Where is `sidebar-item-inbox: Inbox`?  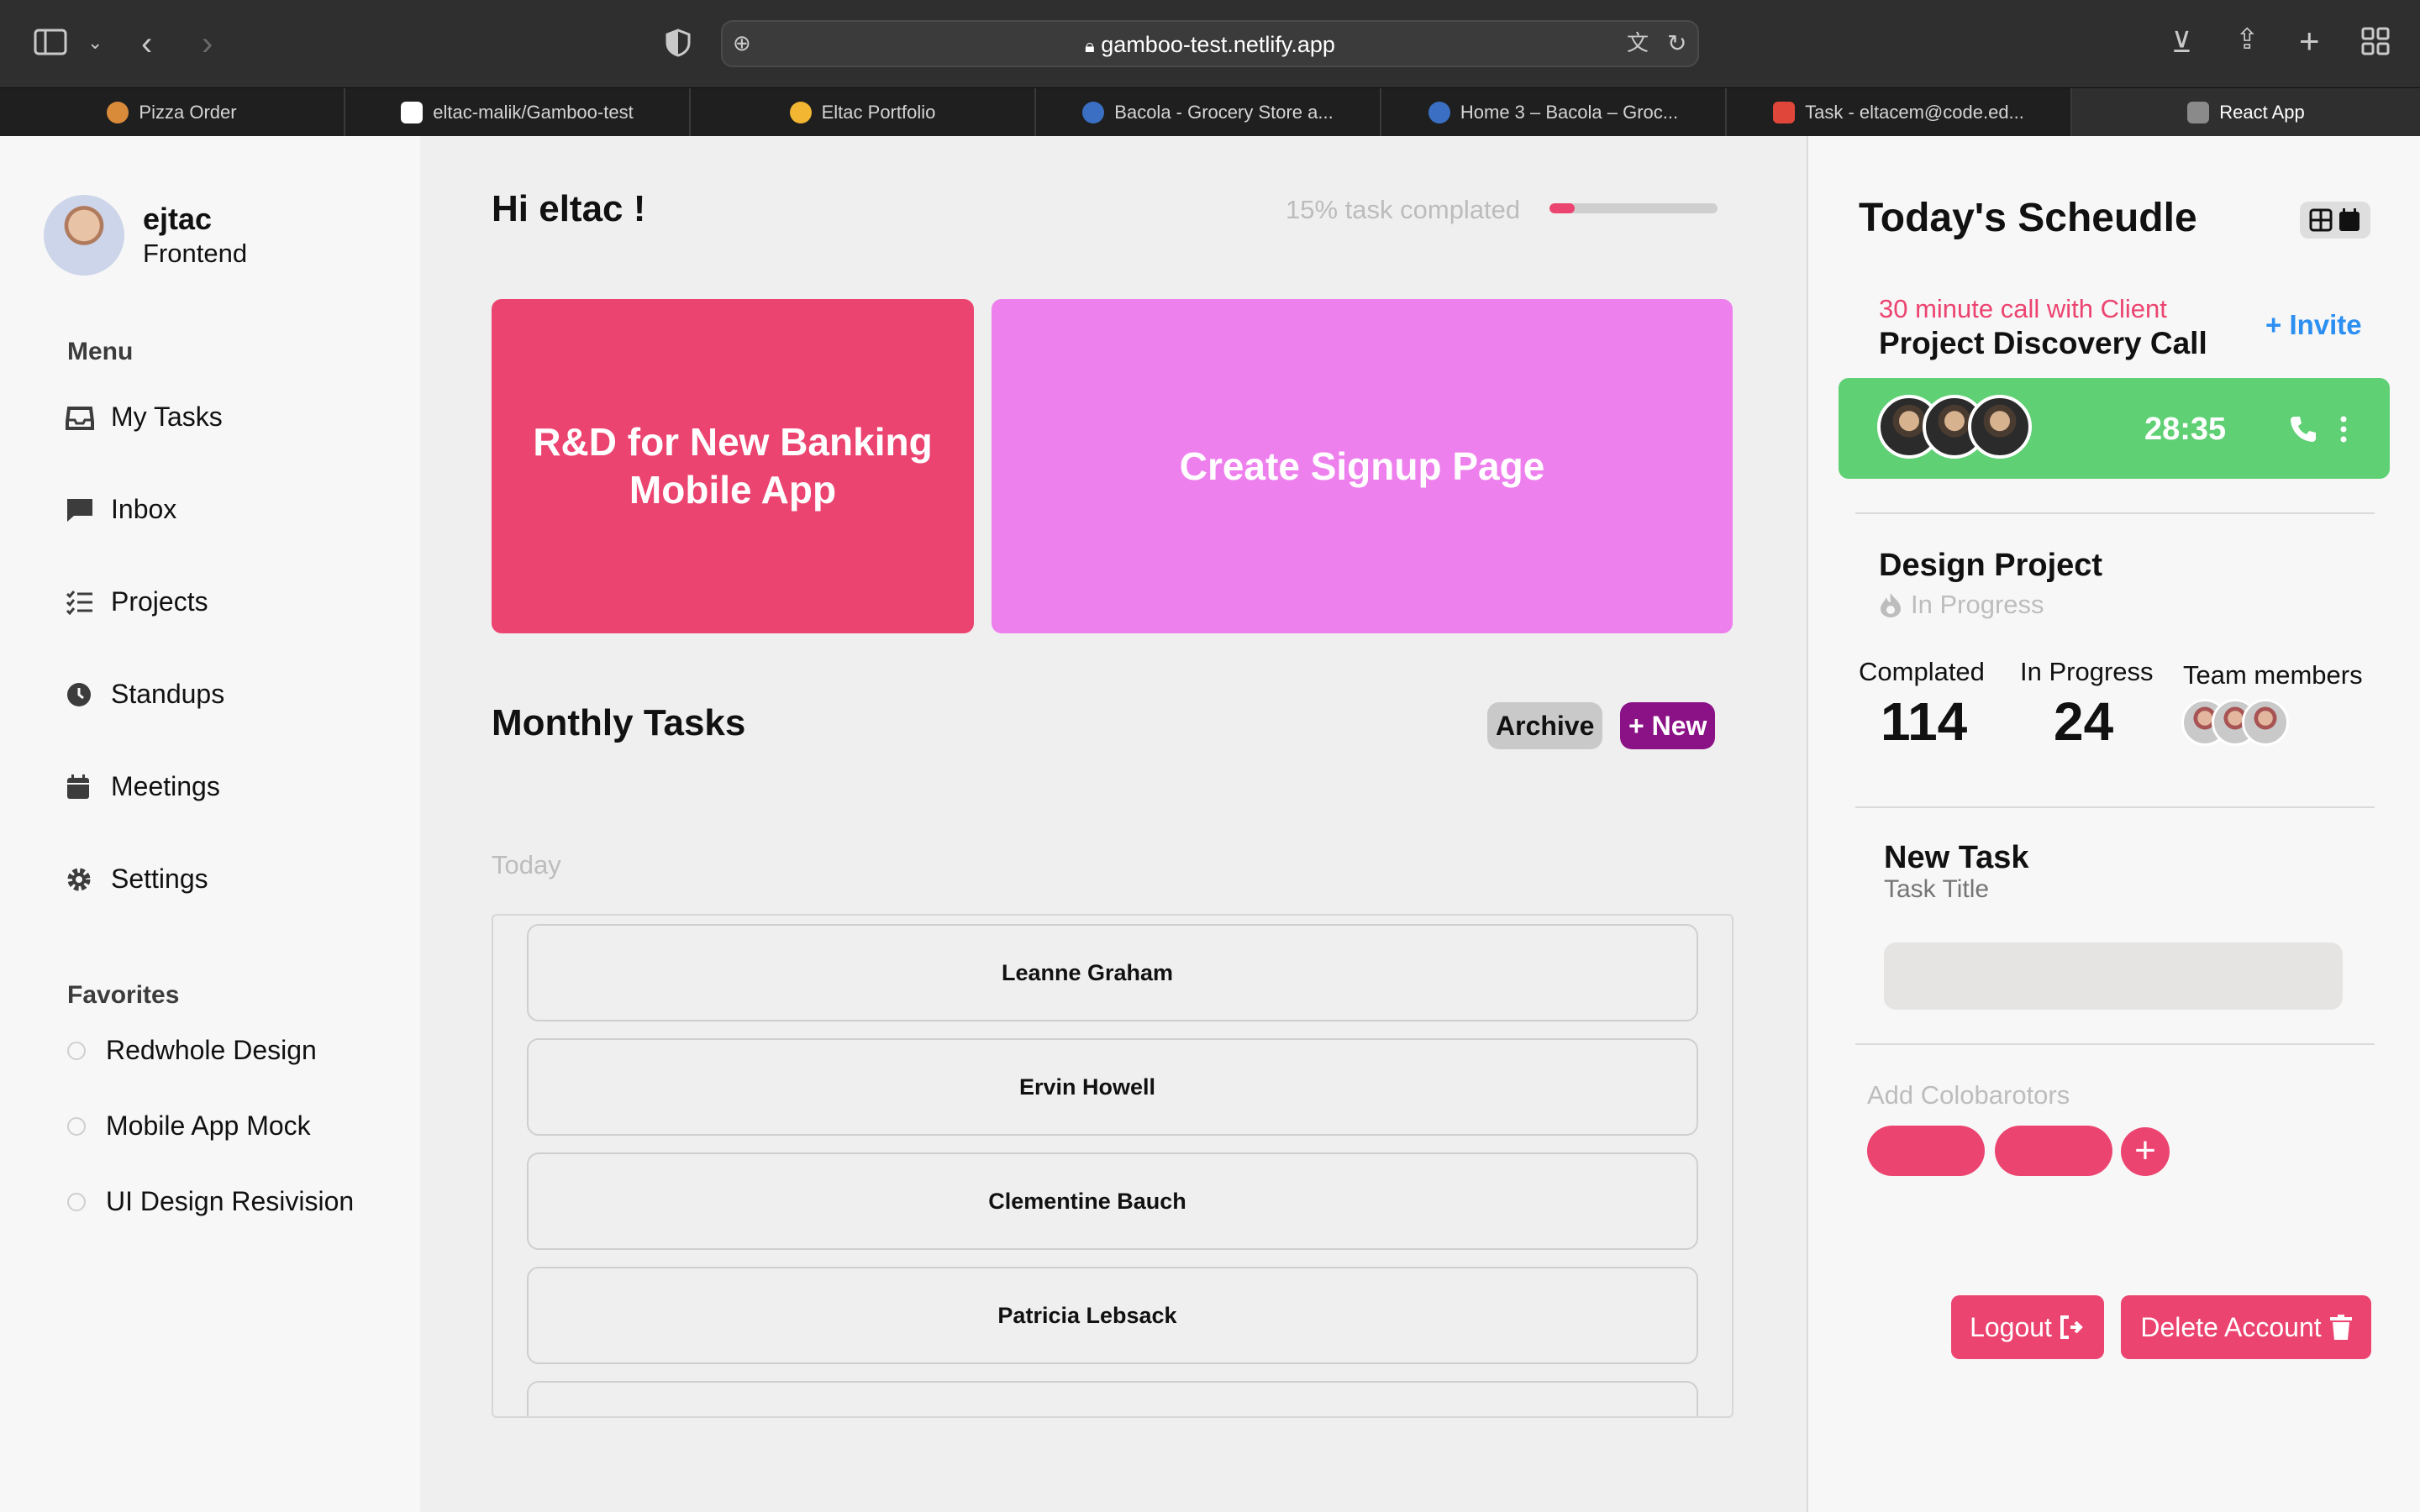
sidebar-item-inbox: Inbox is located at coordinates (121, 509).